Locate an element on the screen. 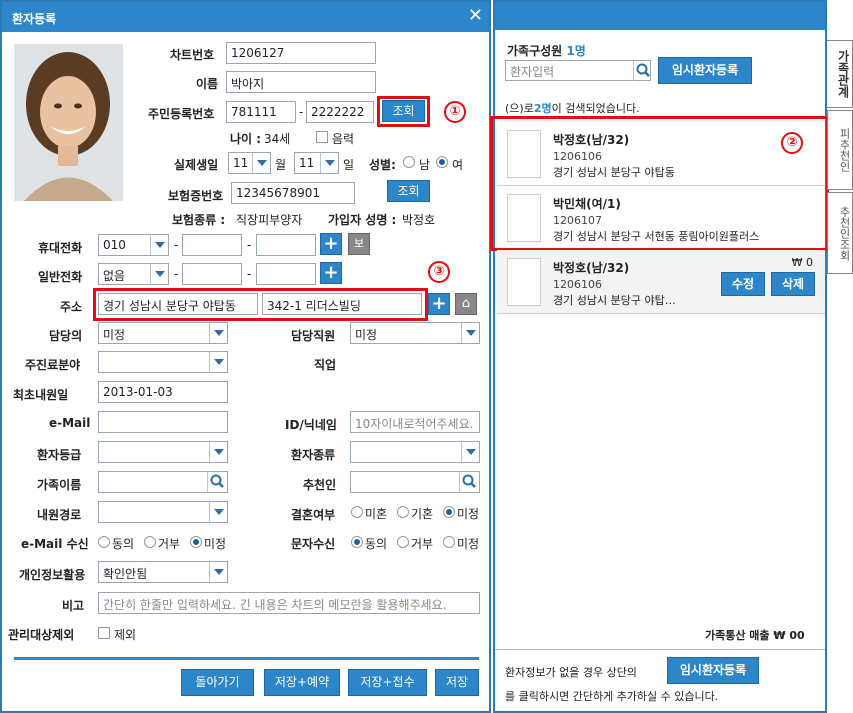 The height and width of the screenshot is (713, 853). specialty-select is located at coordinates (163, 362).